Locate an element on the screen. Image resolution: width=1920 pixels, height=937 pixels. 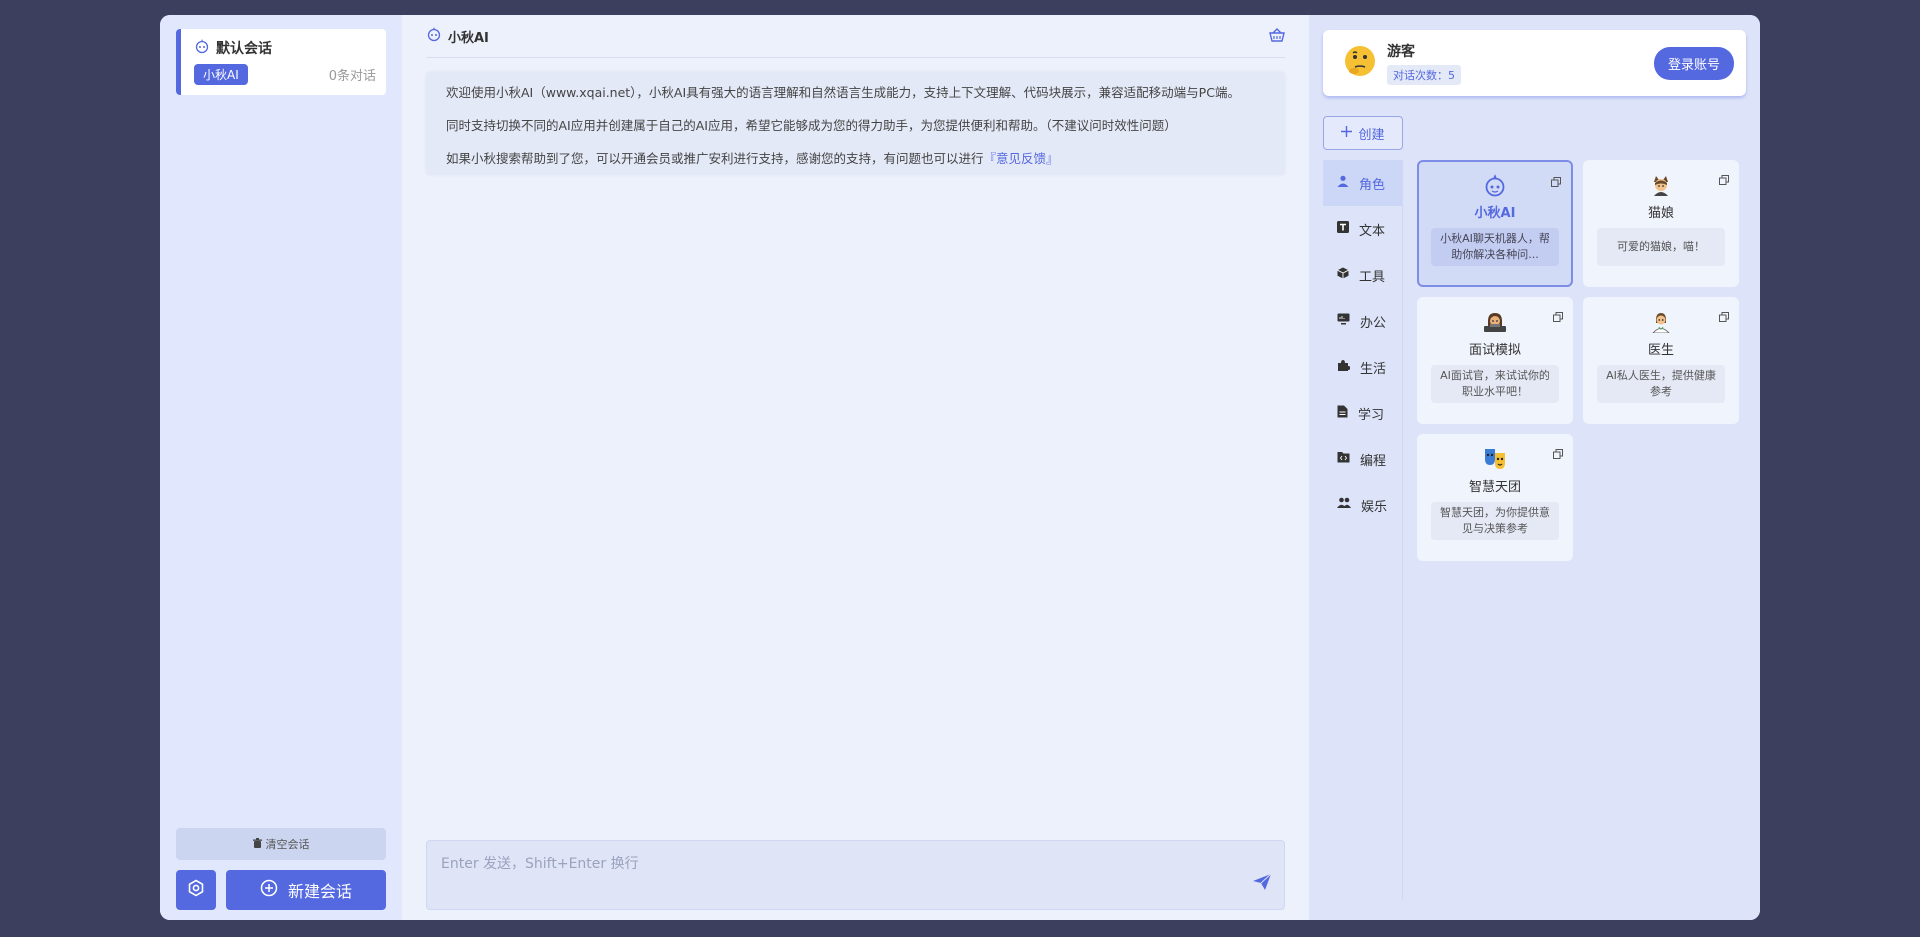
conversation-tag: 小秋AI is located at coordinates (221, 74).